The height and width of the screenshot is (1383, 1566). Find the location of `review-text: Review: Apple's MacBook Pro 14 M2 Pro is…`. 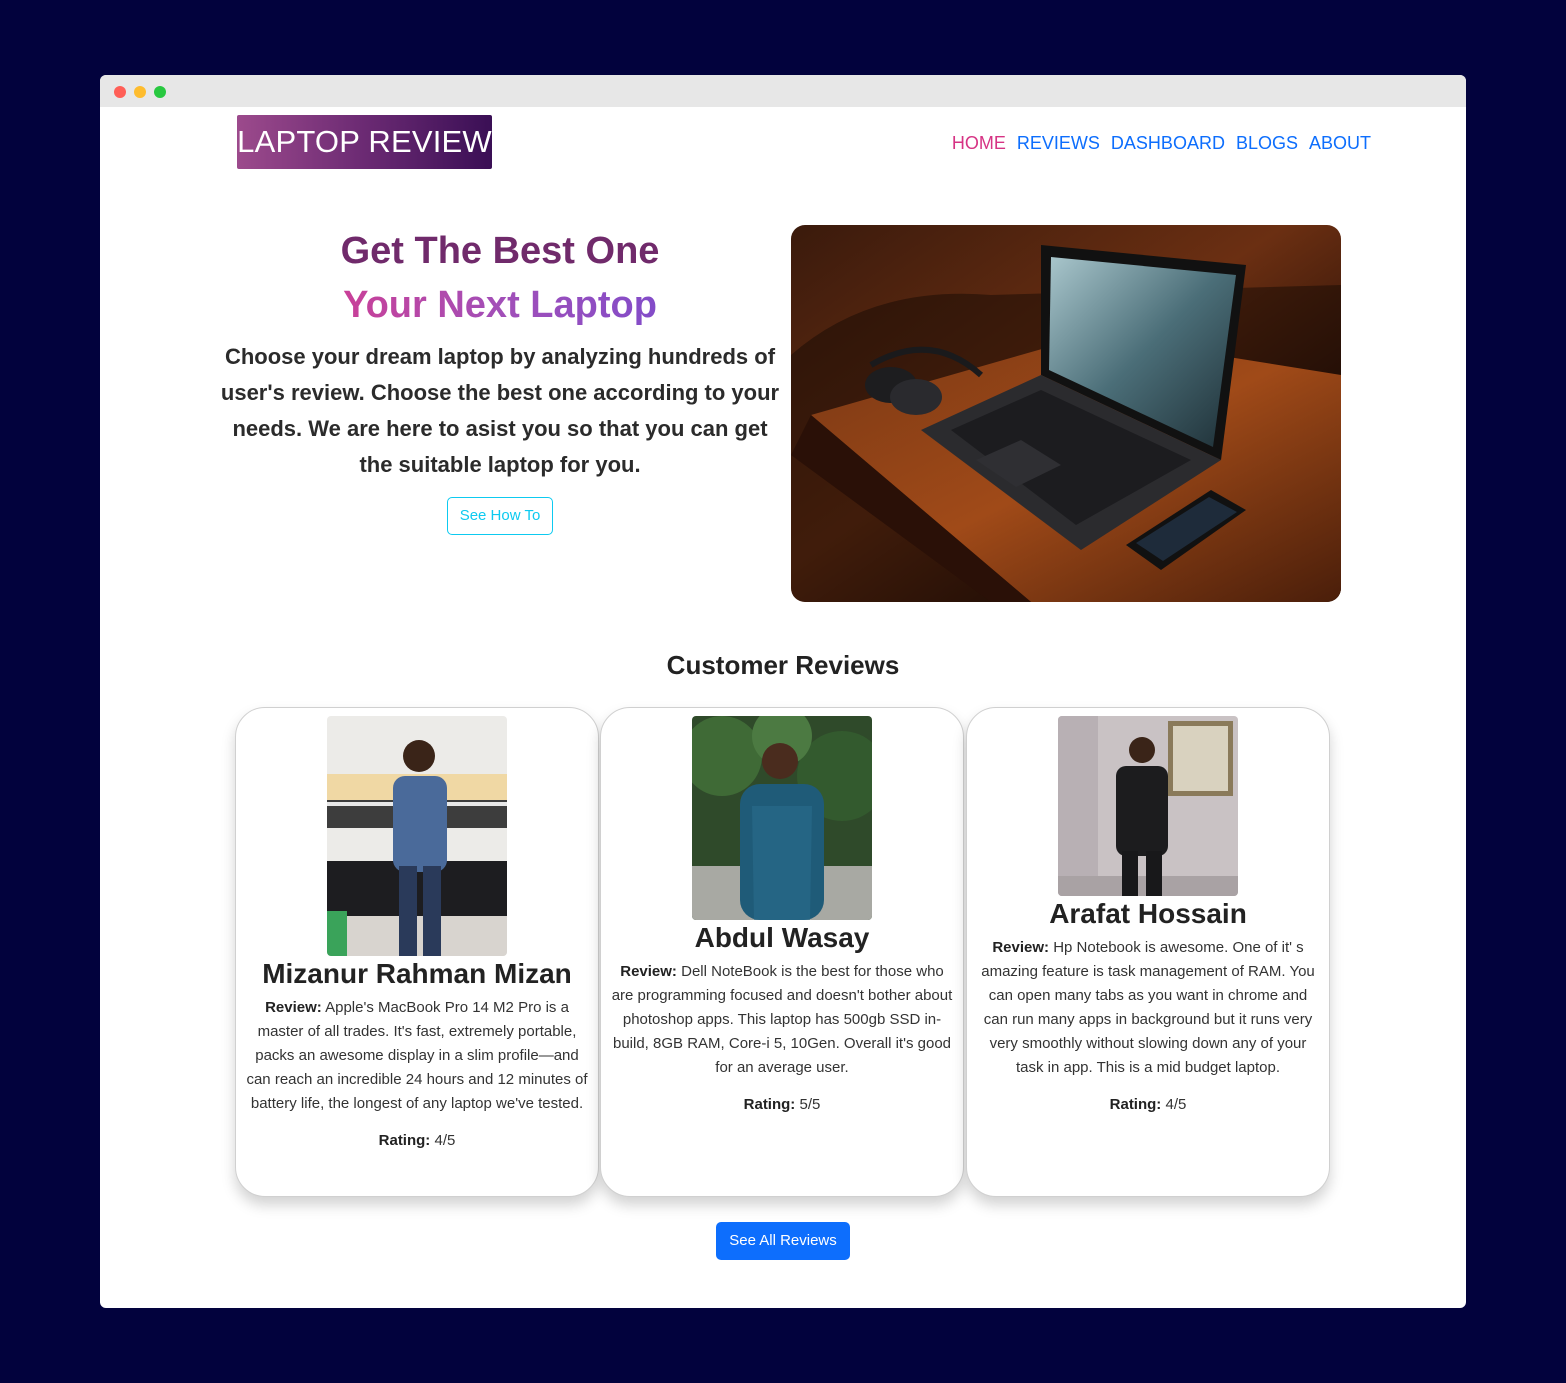

review-text: Review: Apple's MacBook Pro 14 M2 Pro is… is located at coordinates (417, 1056).